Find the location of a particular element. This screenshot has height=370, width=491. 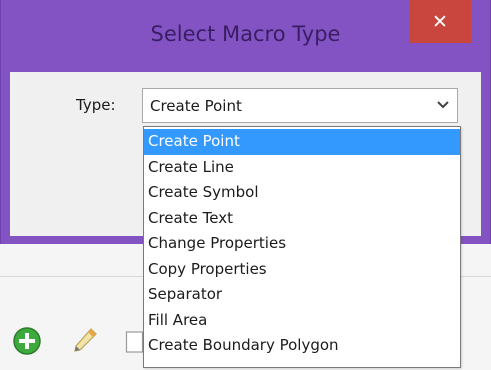

add-icon is located at coordinates (27, 341).